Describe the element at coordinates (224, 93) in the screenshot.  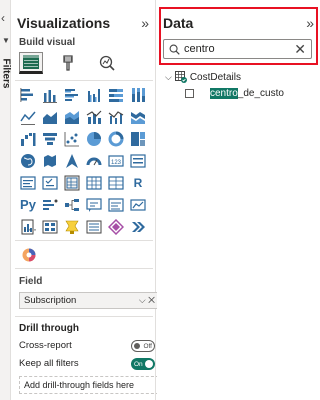
I see `field-name-match: centro` at that location.